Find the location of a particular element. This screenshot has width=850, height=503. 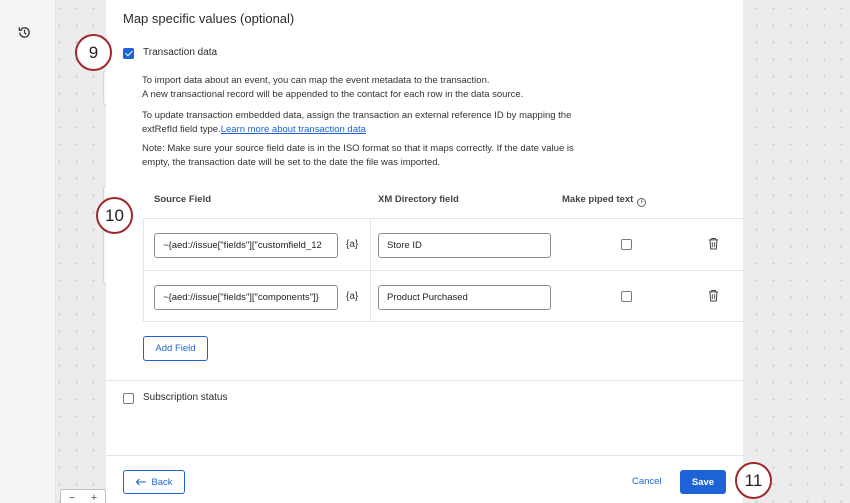

step-badge-11: 11 is located at coordinates (753, 480).